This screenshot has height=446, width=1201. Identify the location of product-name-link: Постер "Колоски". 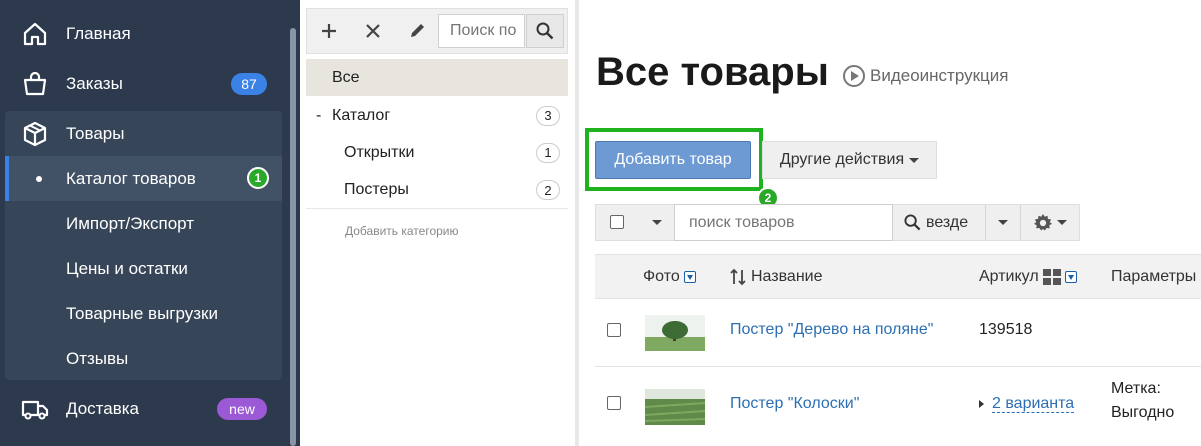
(794, 404).